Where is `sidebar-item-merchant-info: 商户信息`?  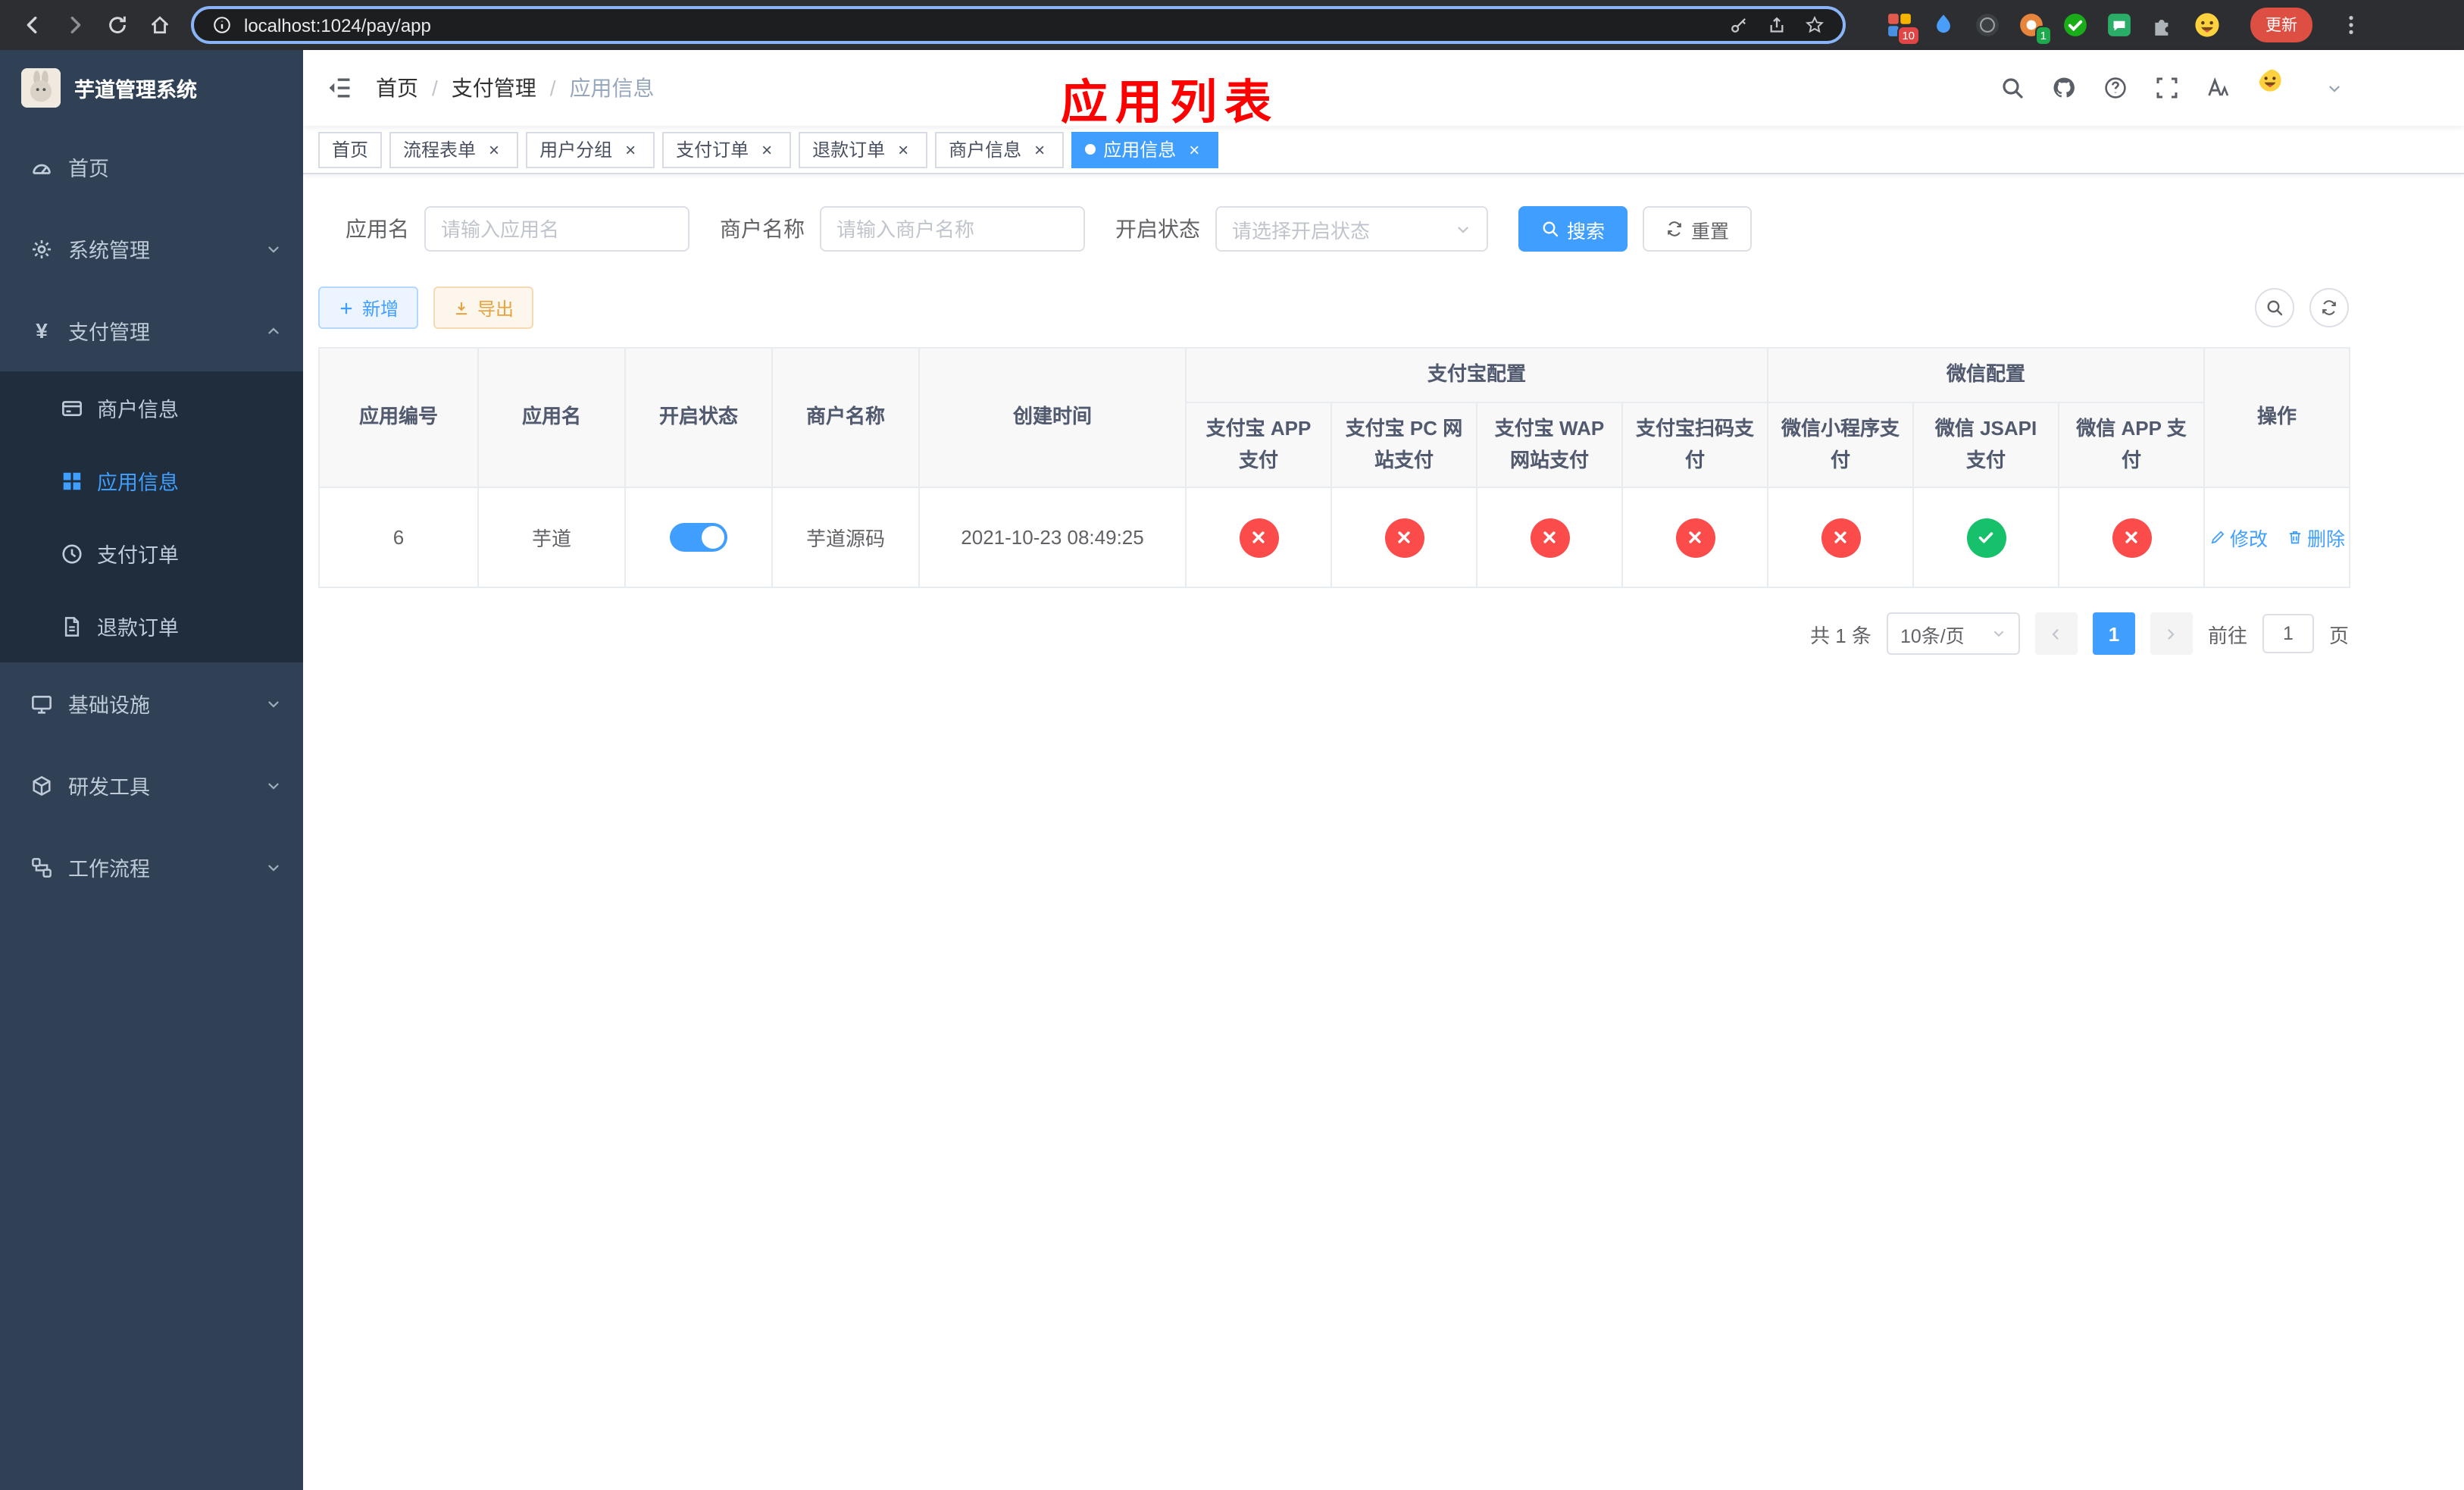 sidebar-item-merchant-info: 商户信息 is located at coordinates (151, 408).